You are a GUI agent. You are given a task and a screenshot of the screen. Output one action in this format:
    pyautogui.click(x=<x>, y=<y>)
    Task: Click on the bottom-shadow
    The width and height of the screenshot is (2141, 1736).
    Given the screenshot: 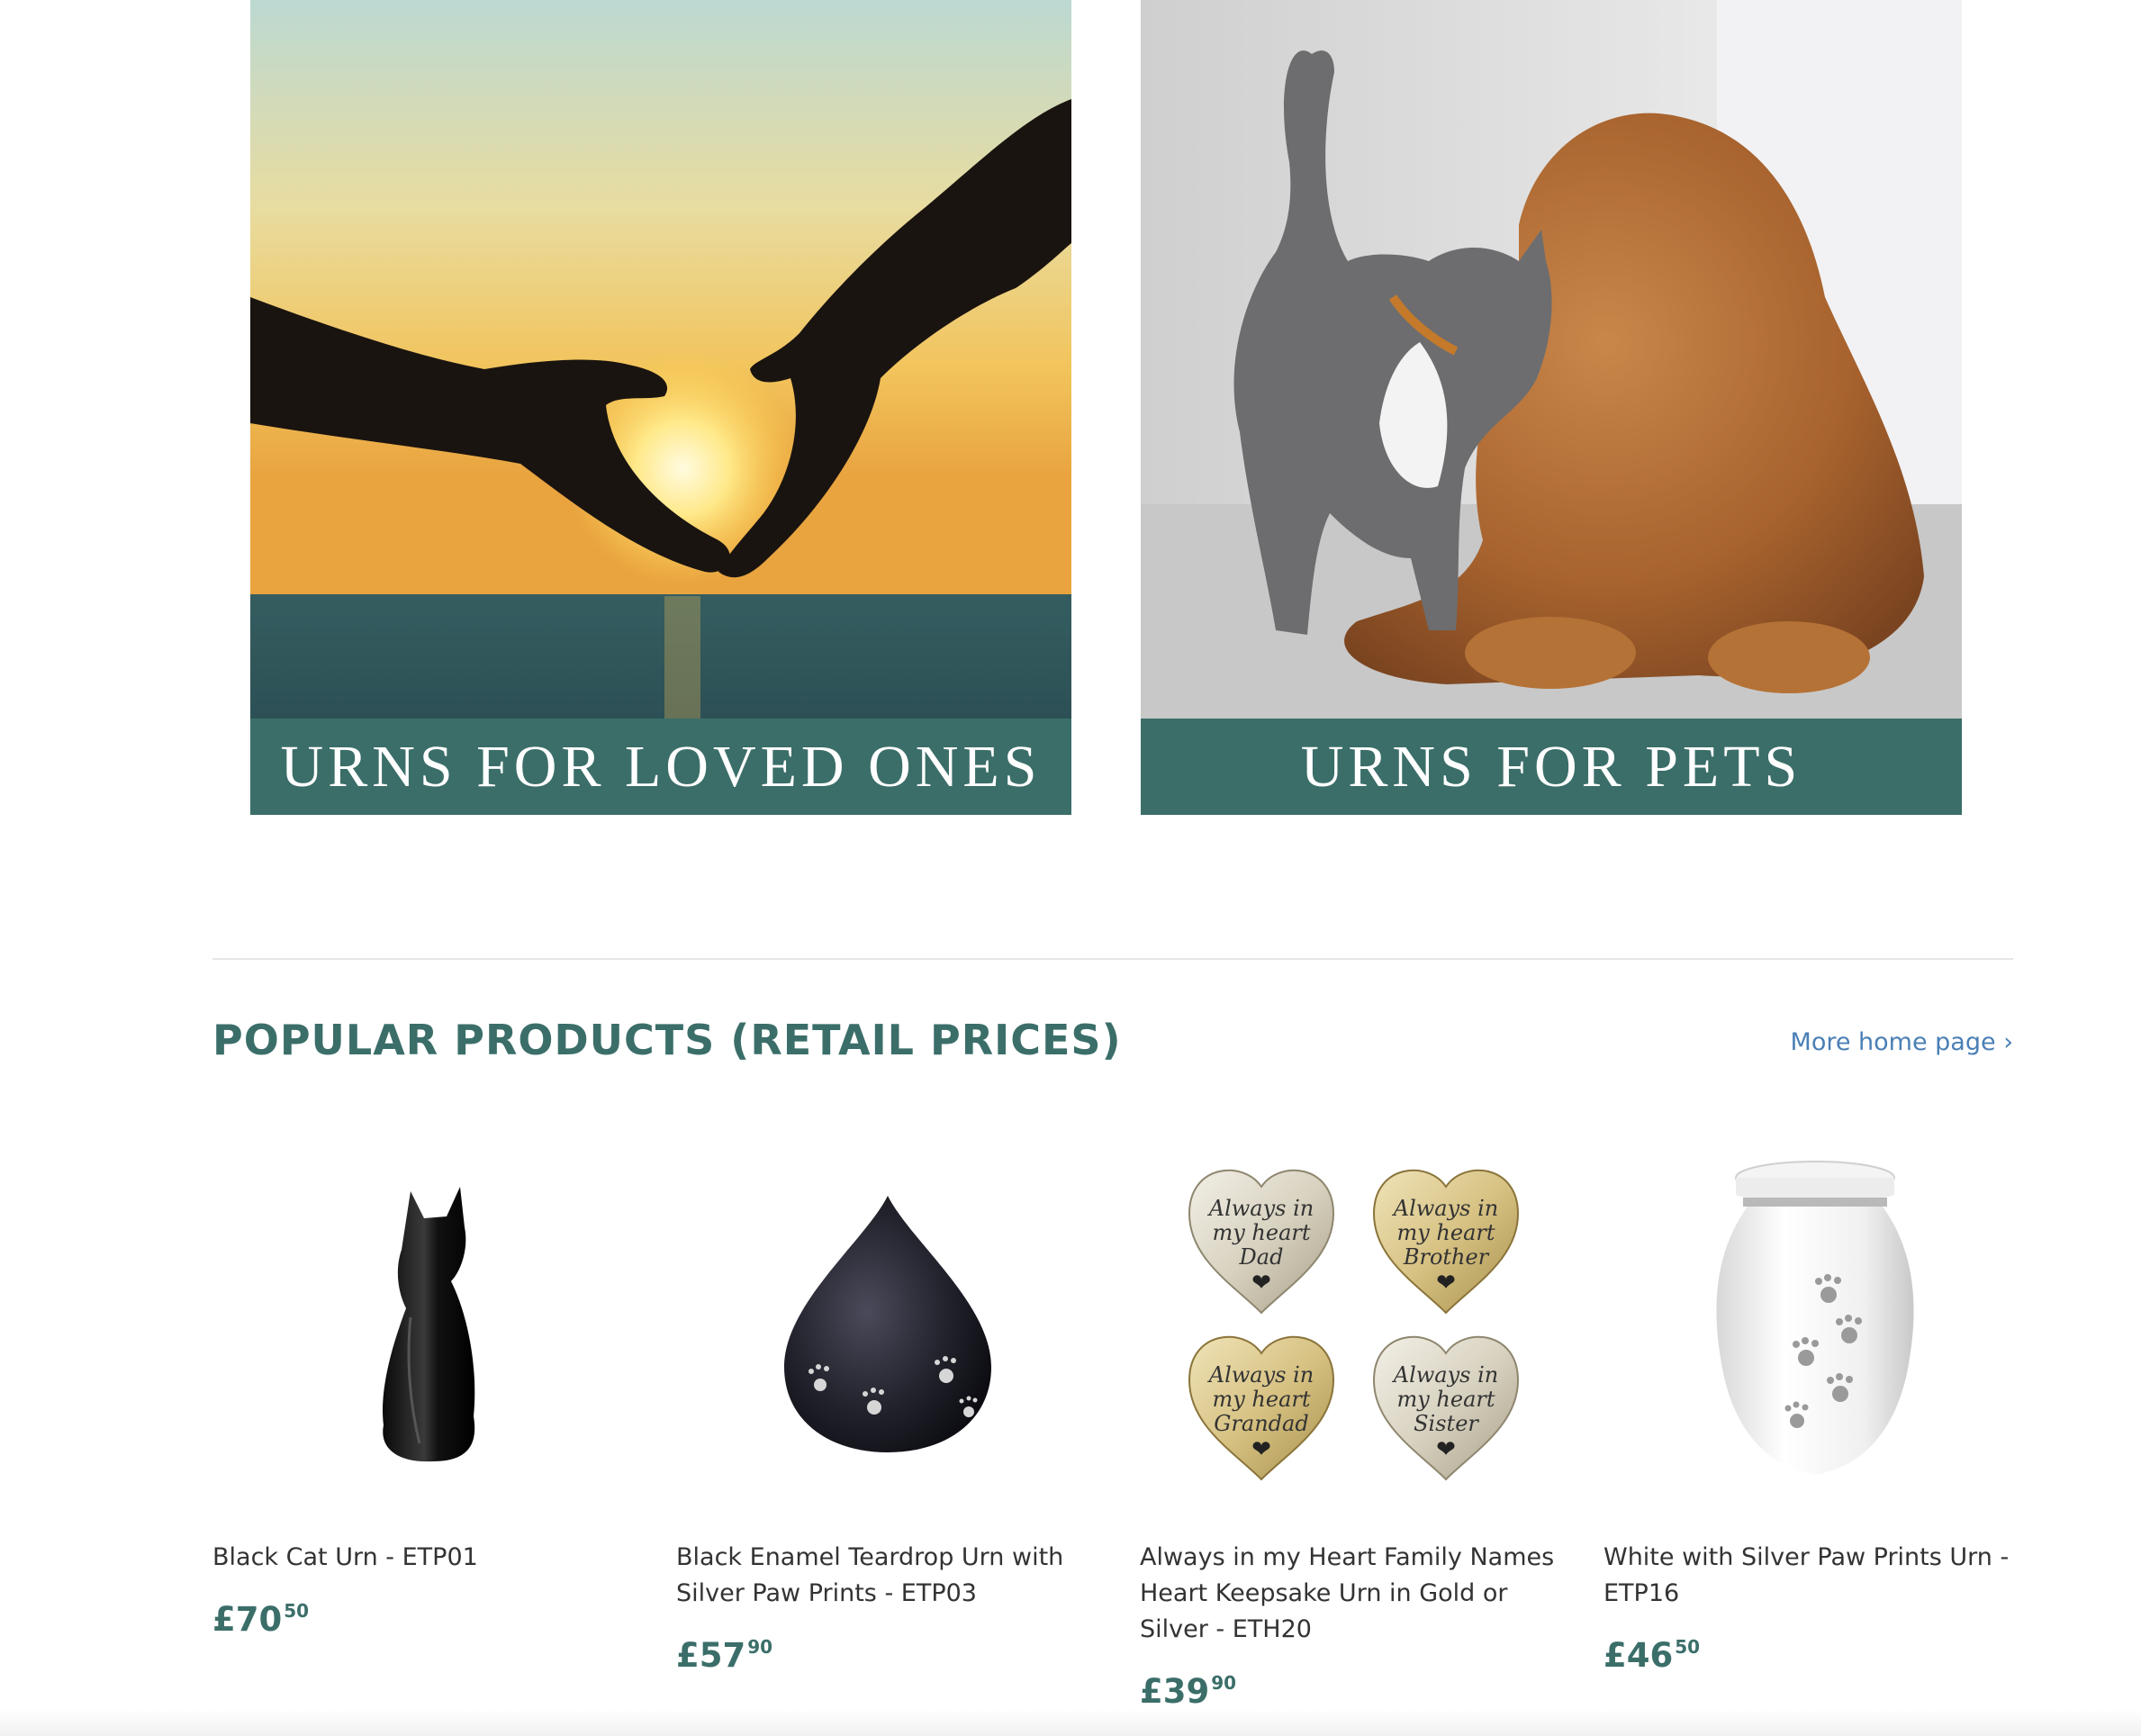 What is the action you would take?
    pyautogui.click(x=1070, y=1722)
    